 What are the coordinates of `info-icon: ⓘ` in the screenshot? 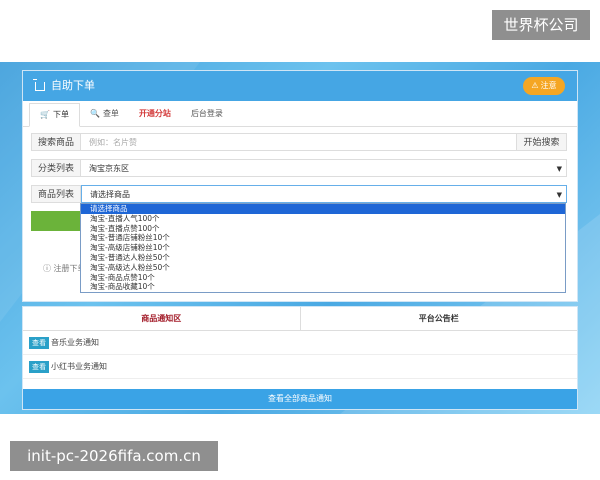 It's located at (47, 268).